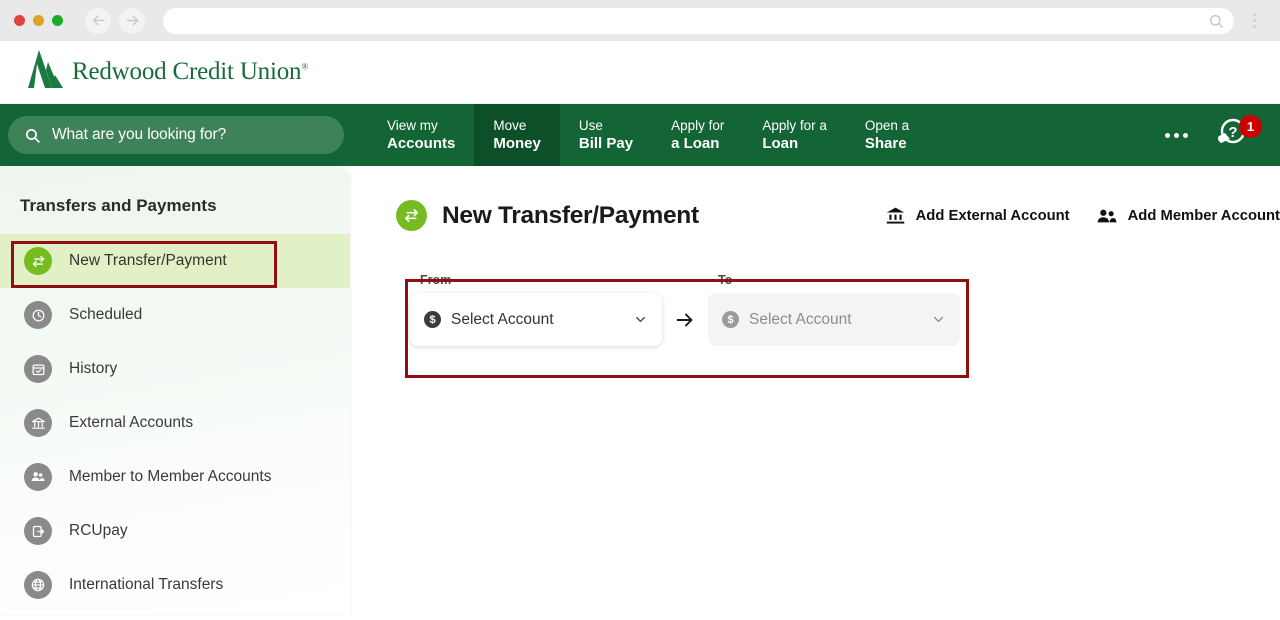 The image size is (1280, 620). What do you see at coordinates (1250, 126) in the screenshot?
I see `help-badge-count: 1` at bounding box center [1250, 126].